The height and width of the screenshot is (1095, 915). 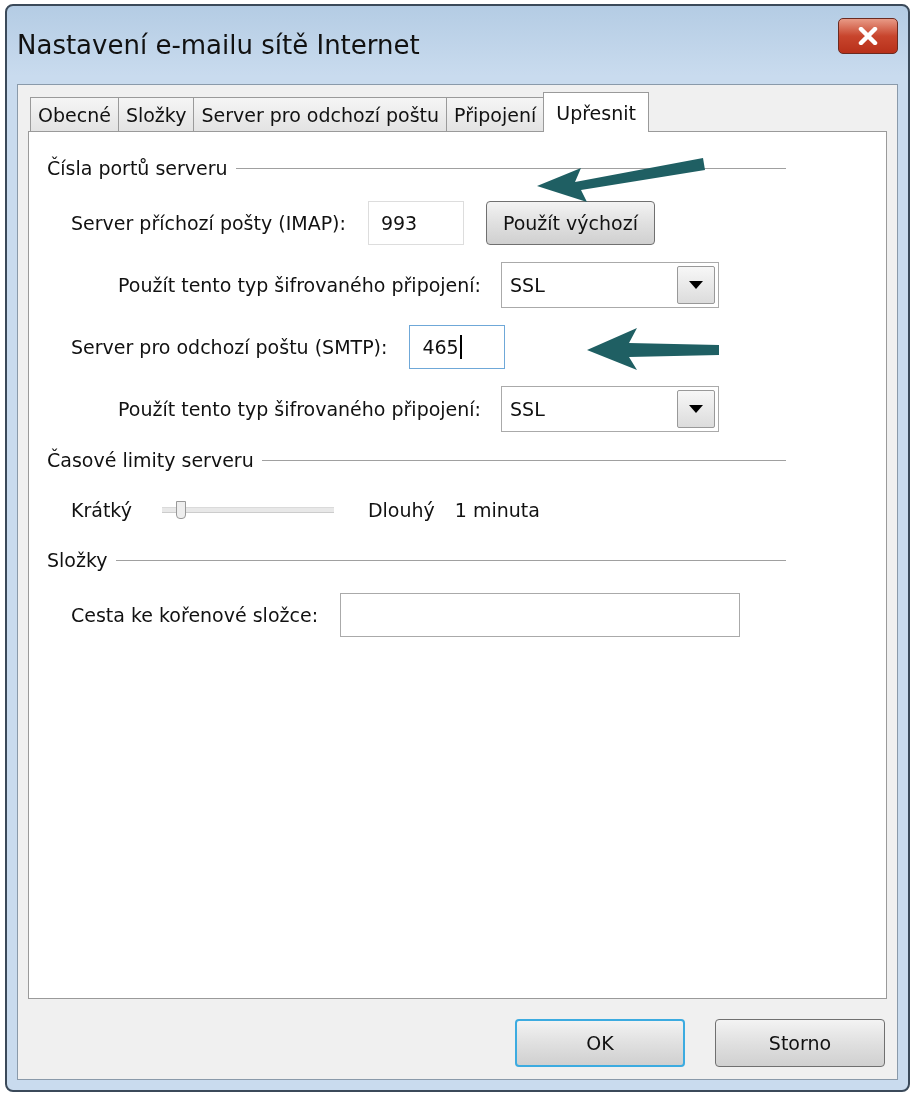 What do you see at coordinates (180, 510) in the screenshot?
I see `slider-thumb` at bounding box center [180, 510].